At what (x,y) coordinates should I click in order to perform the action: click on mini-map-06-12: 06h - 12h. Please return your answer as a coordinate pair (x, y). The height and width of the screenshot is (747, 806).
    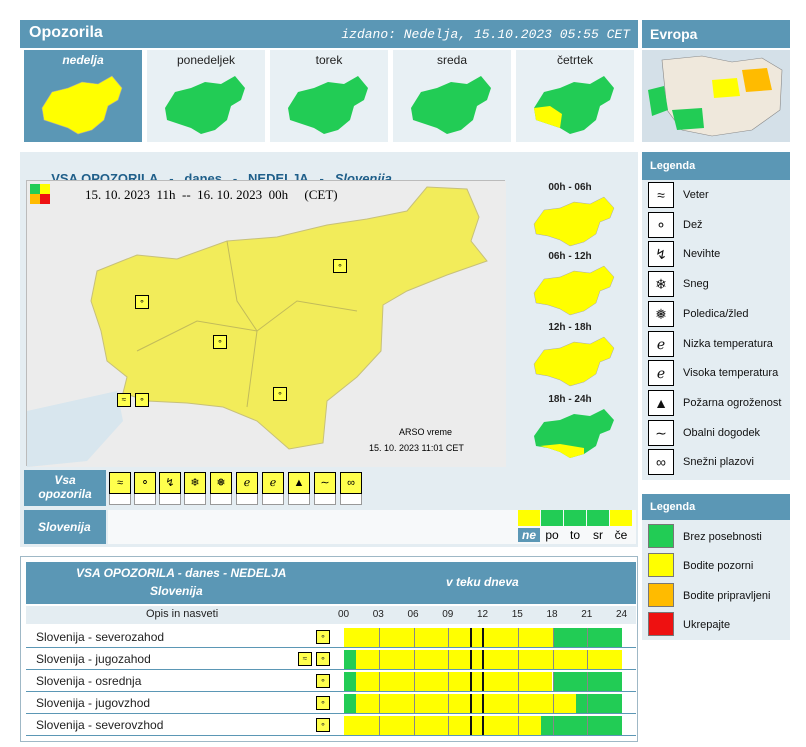
    Looking at the image, I should click on (570, 284).